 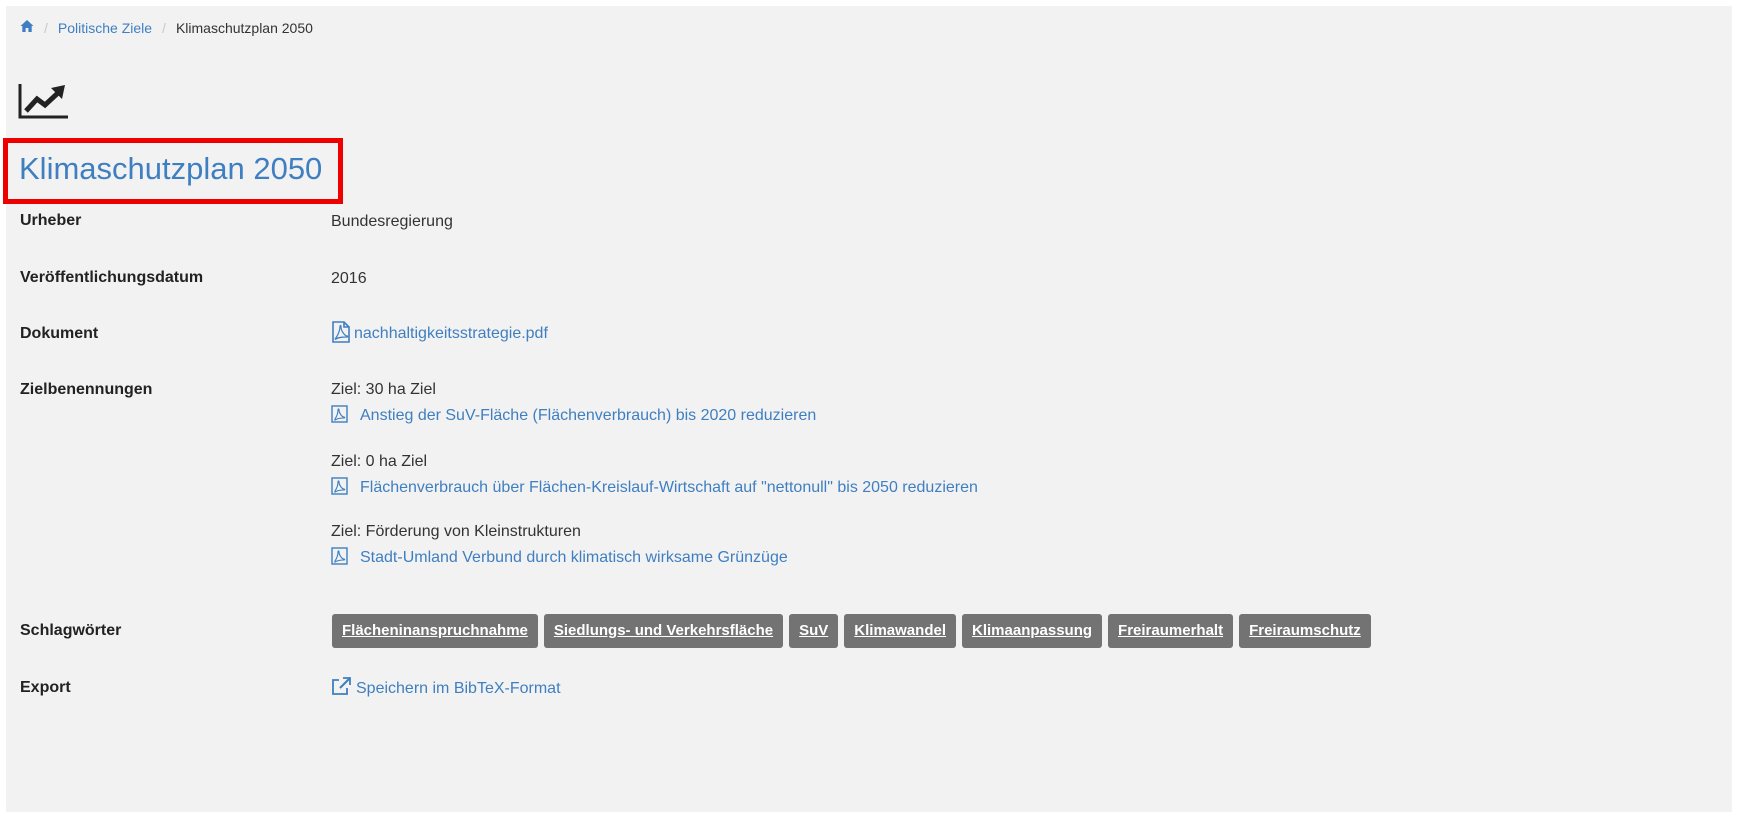 I want to click on datum-label: Veröffentlichungsdatum, so click(x=112, y=277).